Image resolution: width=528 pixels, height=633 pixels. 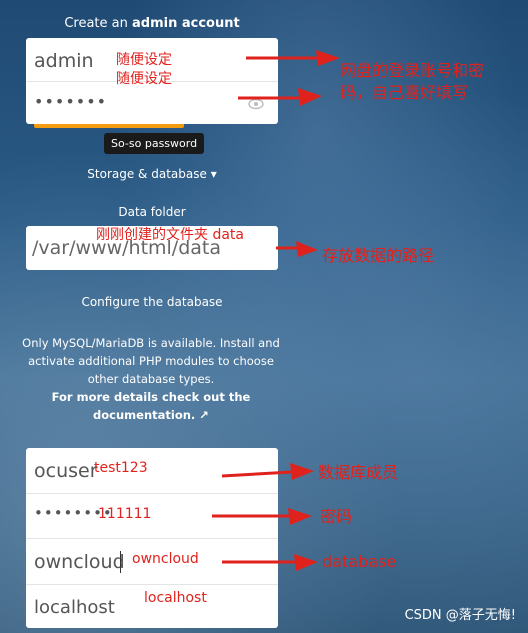 What do you see at coordinates (152, 103) in the screenshot?
I see `admin-password-field: •••••••` at bounding box center [152, 103].